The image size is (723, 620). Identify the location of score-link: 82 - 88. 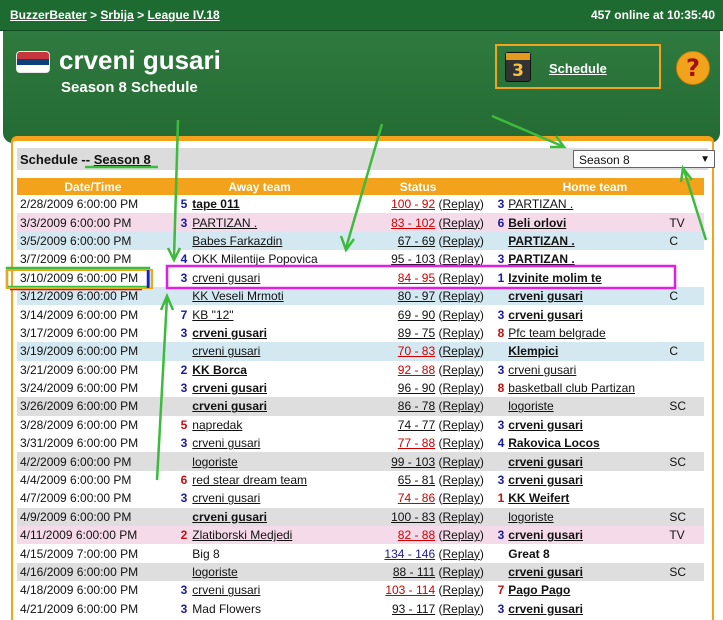
(416, 535).